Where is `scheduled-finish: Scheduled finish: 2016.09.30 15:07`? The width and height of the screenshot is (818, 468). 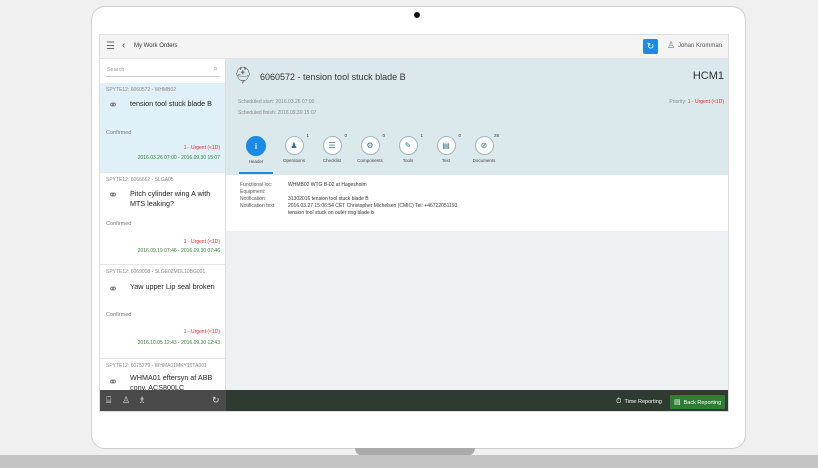 scheduled-finish: Scheduled finish: 2016.09.30 15:07 is located at coordinates (277, 113).